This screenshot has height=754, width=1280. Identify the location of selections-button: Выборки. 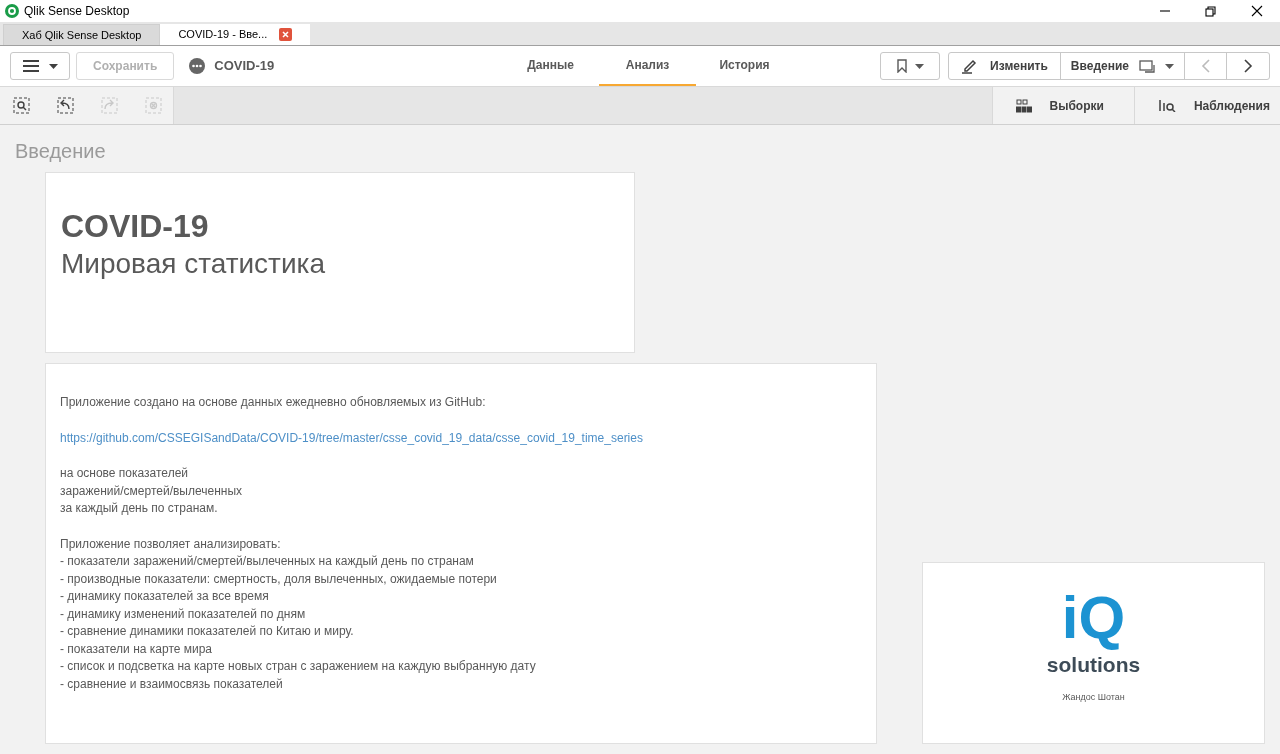
(1062, 105).